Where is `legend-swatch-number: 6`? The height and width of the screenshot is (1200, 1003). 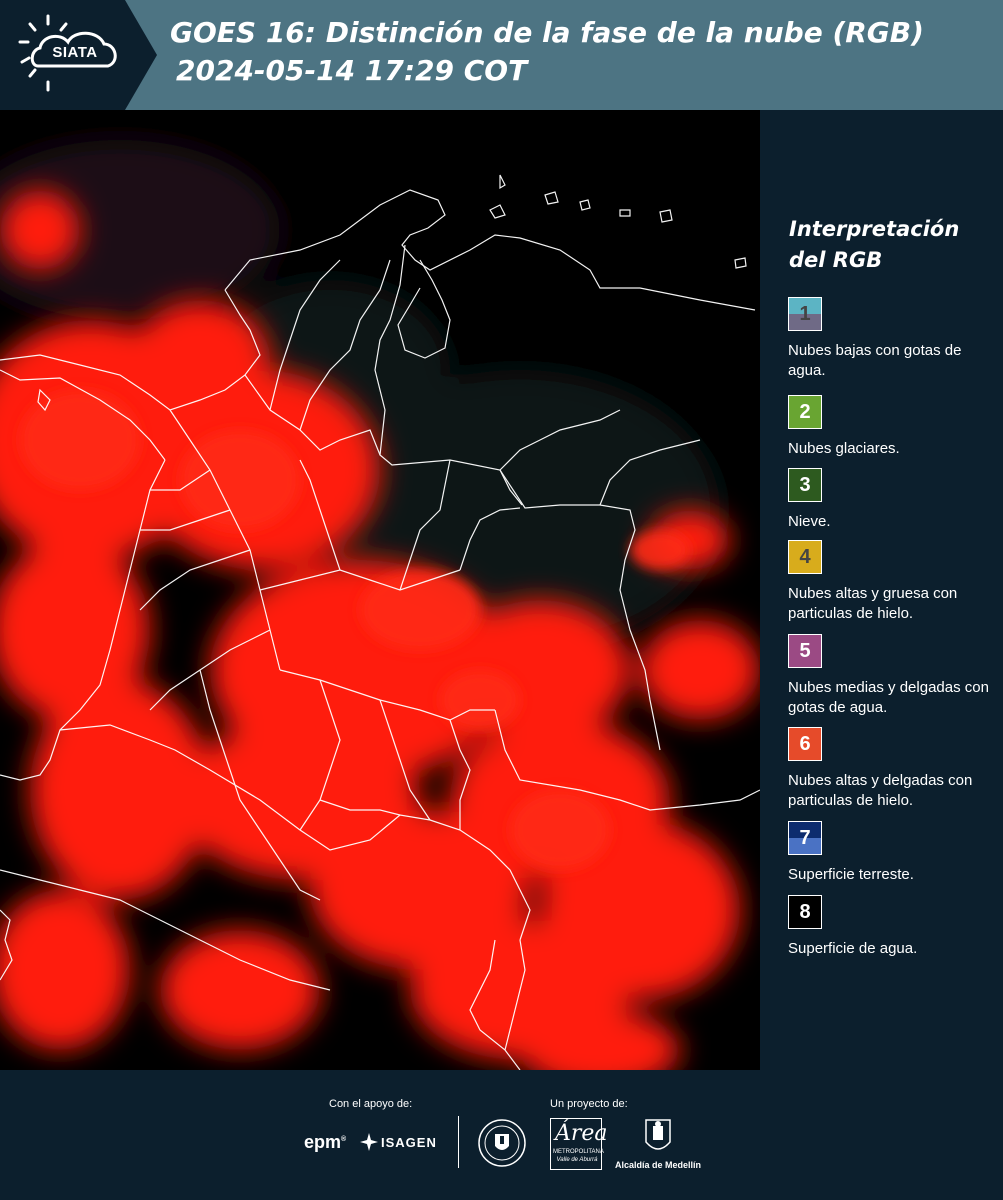
legend-swatch-number: 6 is located at coordinates (805, 744).